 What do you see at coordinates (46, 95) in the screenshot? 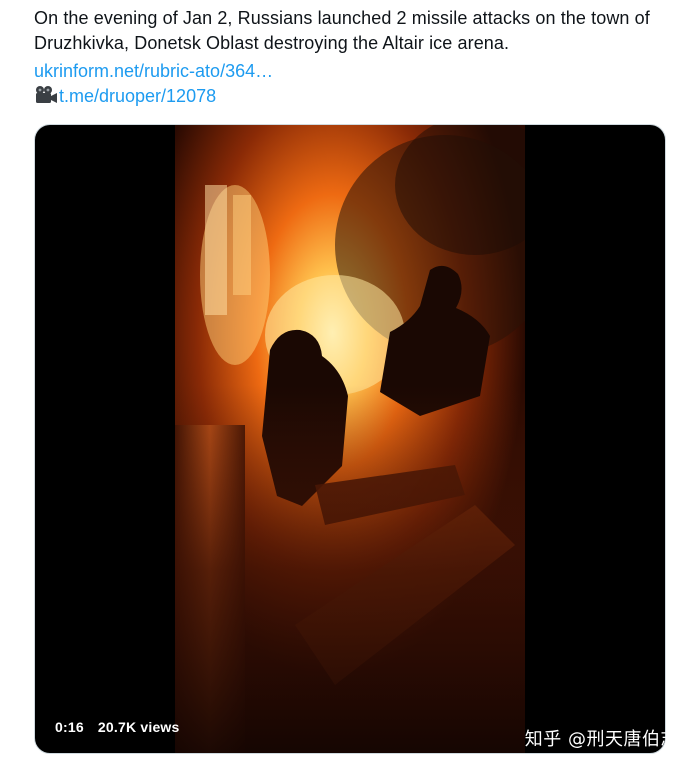
I see `movie-camera-icon` at bounding box center [46, 95].